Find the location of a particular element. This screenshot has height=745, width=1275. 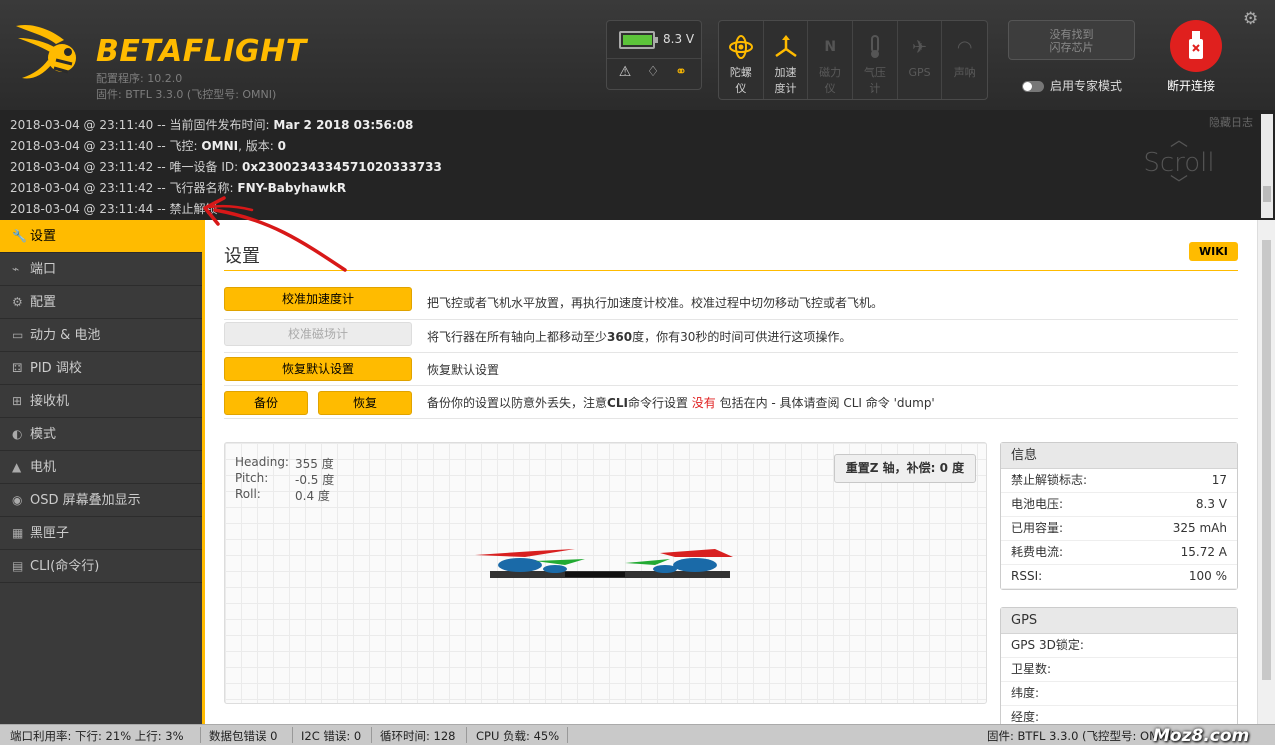

row-label: 禁止解锁标志: is located at coordinates (1049, 480).